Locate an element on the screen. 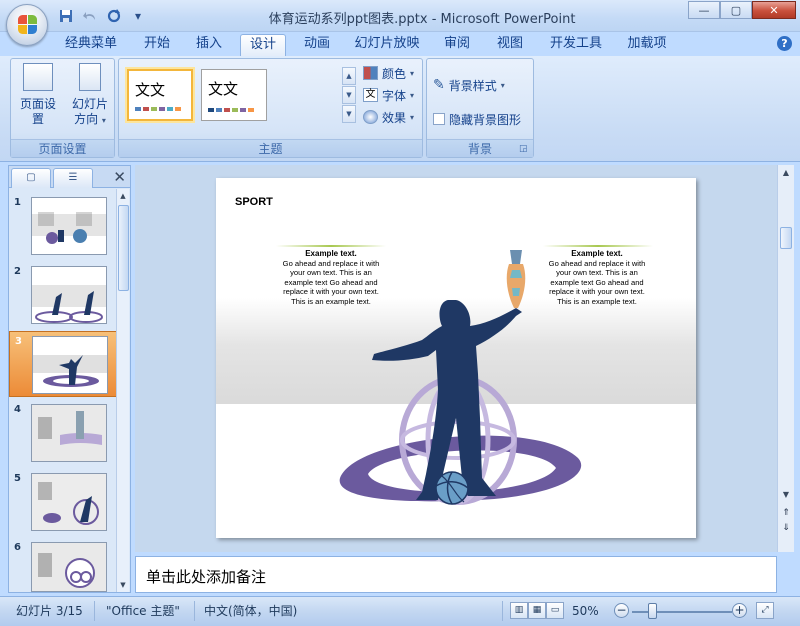  slide-thumbnail-4: 4 is located at coordinates (64, 433).